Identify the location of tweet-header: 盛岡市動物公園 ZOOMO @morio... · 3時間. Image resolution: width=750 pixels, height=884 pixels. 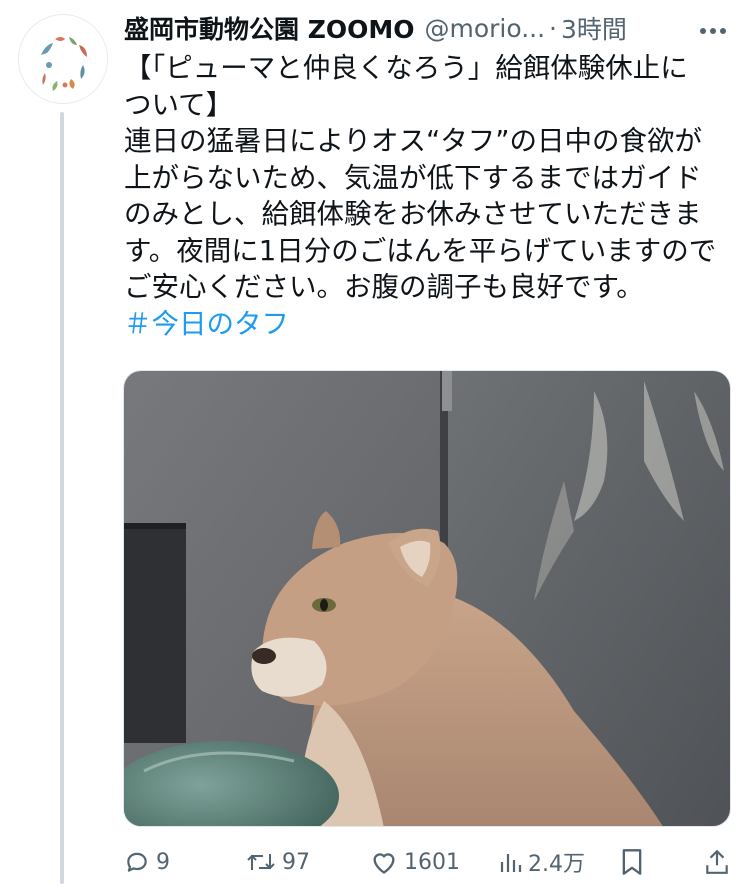
(427, 28).